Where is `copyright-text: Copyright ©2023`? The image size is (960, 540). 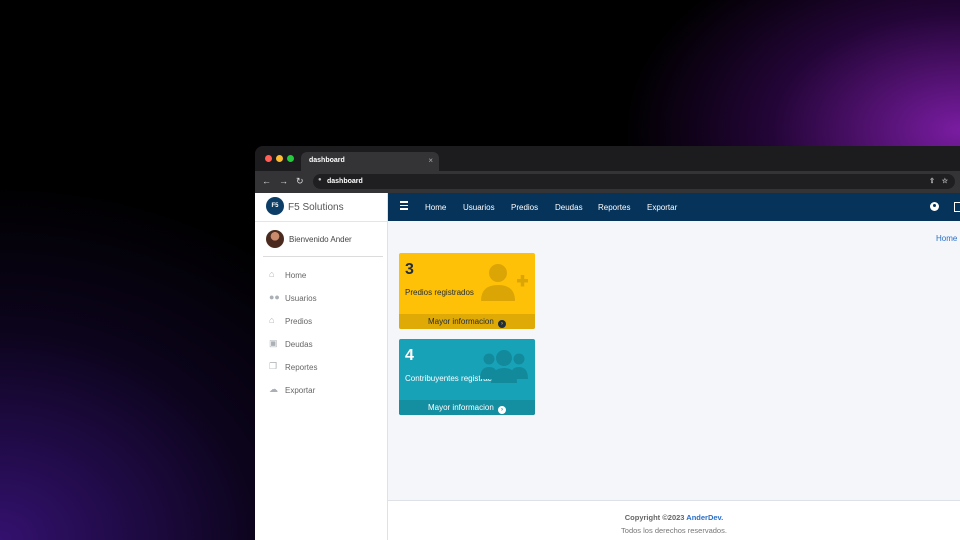 copyright-text: Copyright ©2023 is located at coordinates (654, 517).